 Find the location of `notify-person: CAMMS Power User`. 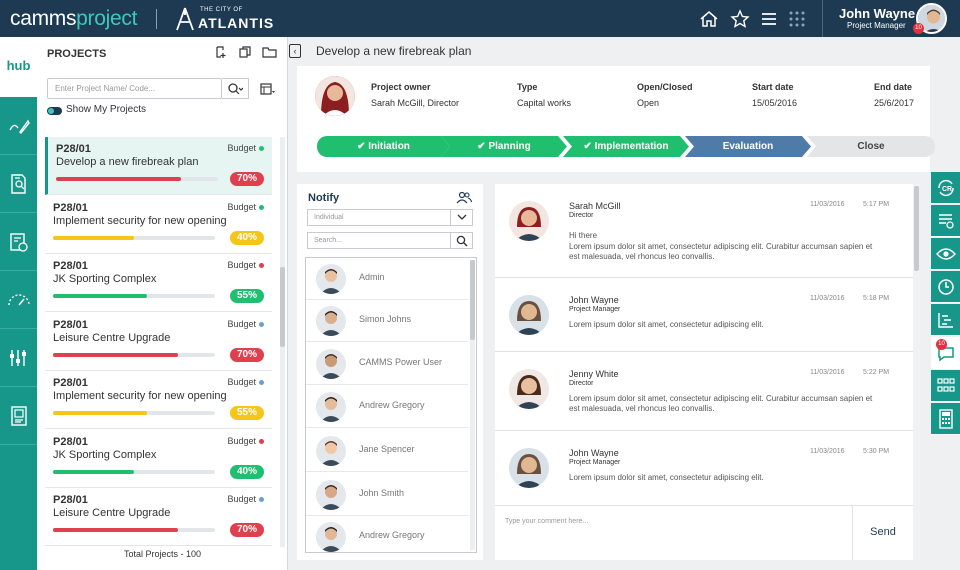

notify-person: CAMMS Power User is located at coordinates (387, 364).